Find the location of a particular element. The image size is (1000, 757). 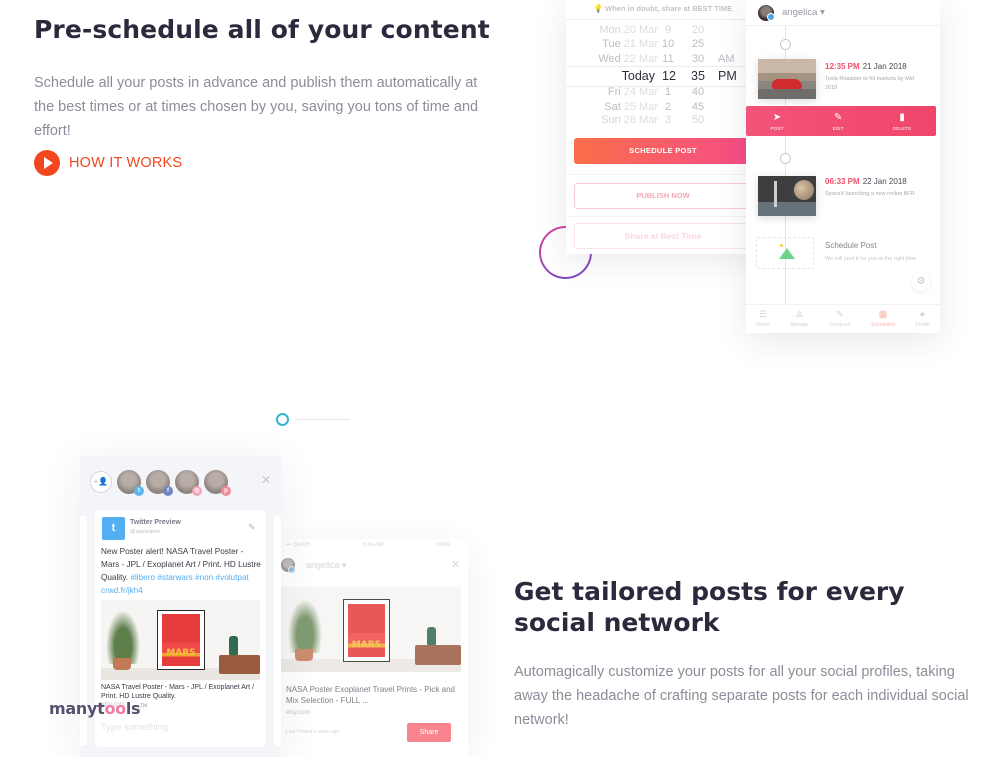

profile-avatar-facebook: f is located at coordinates (159, 483).